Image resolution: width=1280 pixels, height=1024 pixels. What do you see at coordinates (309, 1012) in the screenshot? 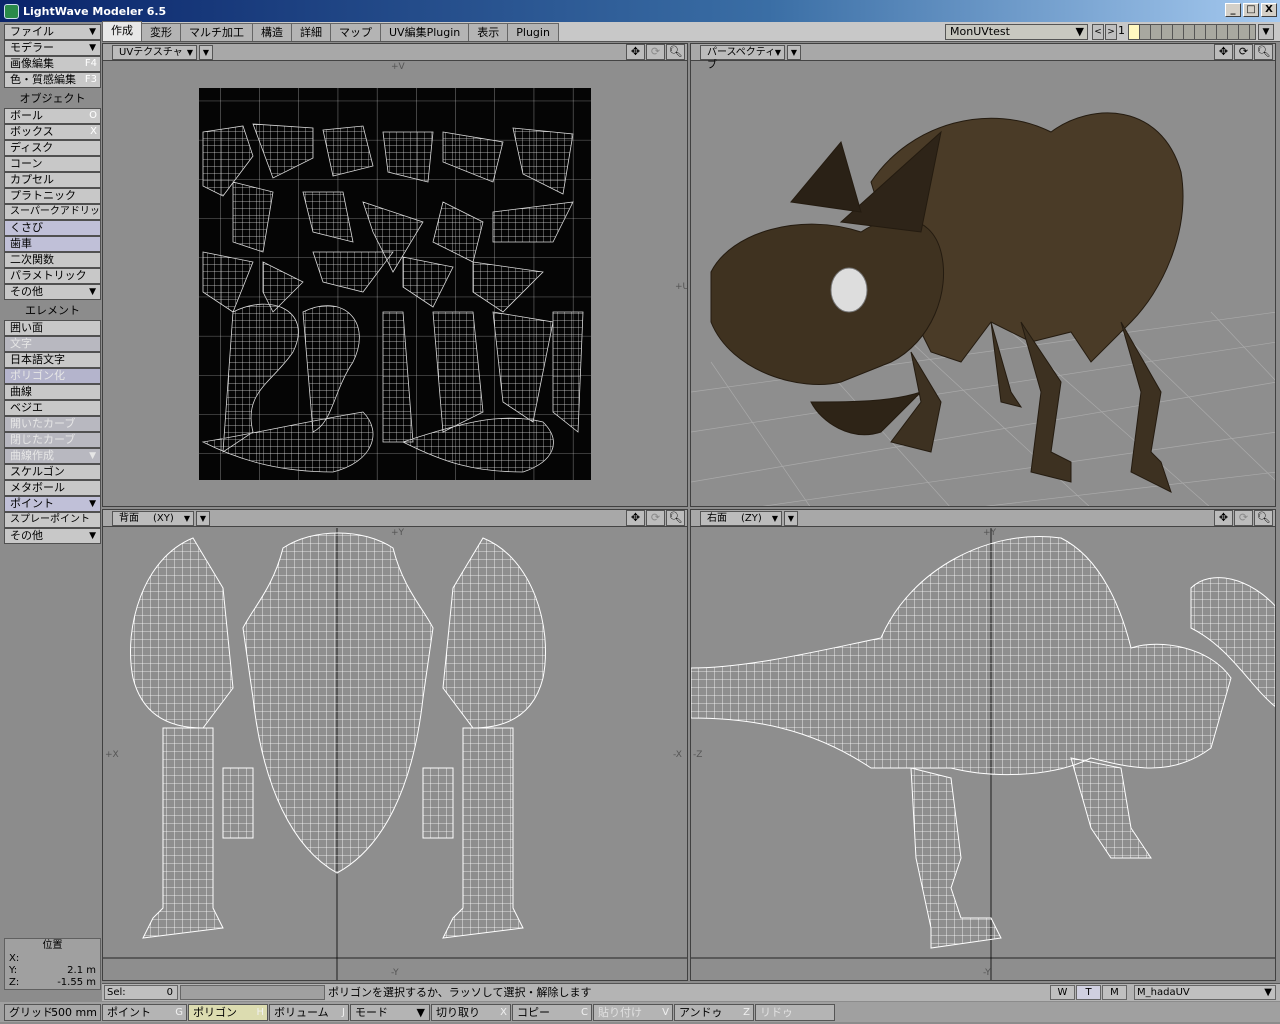
I see `volume-mode-button: ボリューム J` at bounding box center [309, 1012].